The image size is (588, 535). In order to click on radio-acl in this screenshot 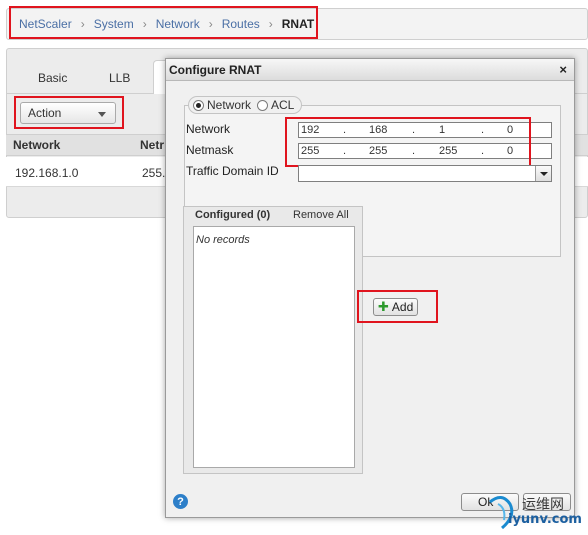, I will do `click(263, 105)`.